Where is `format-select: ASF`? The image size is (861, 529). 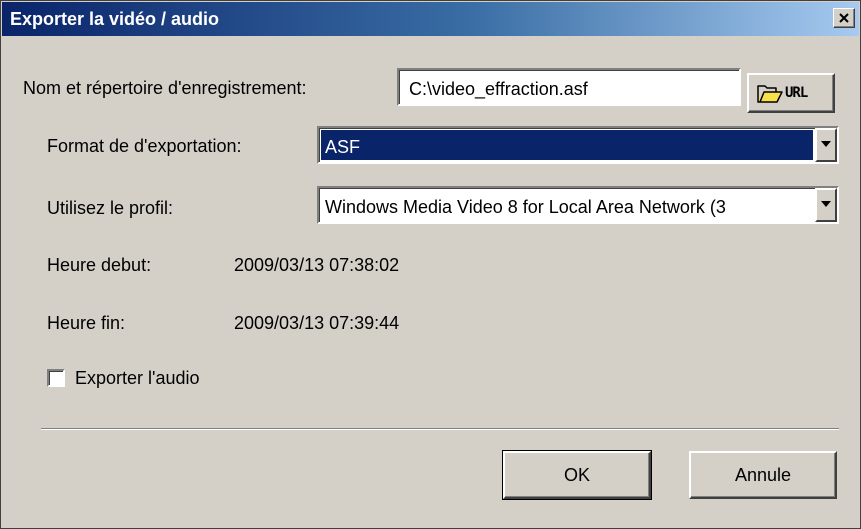 format-select: ASF is located at coordinates (578, 145).